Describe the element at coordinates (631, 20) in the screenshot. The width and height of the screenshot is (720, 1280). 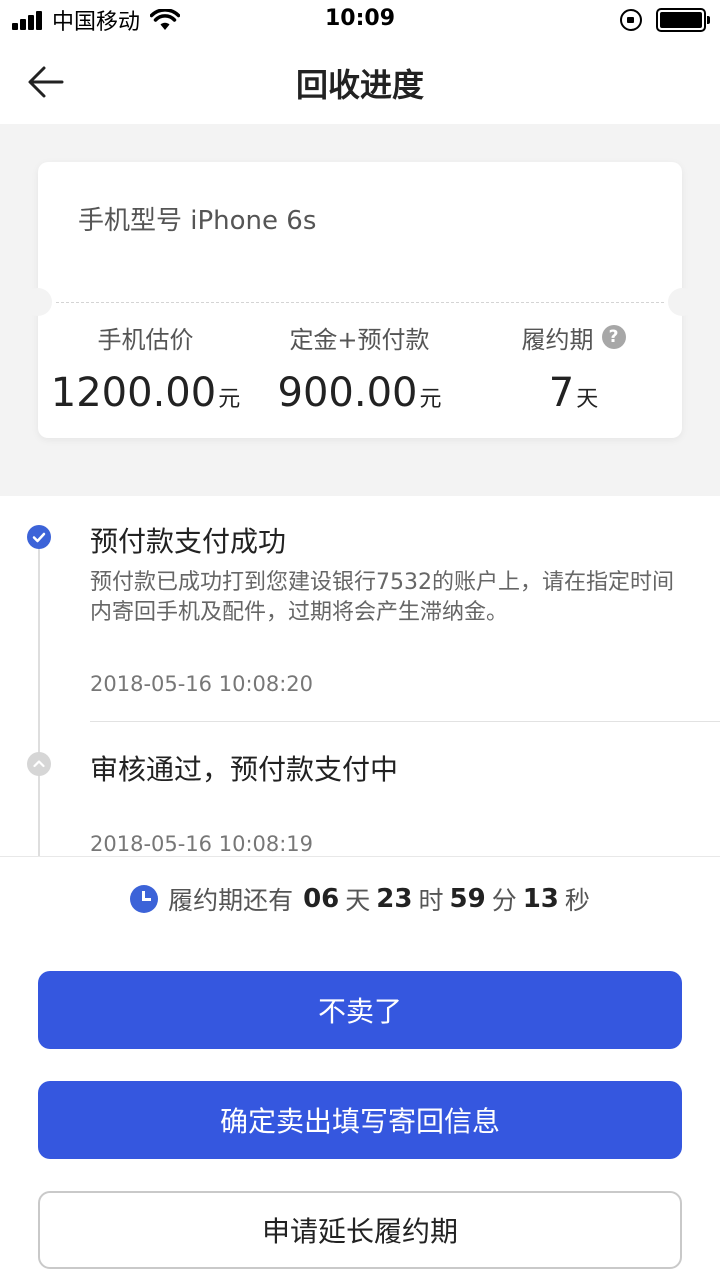
I see `rotation-lock-icon` at that location.